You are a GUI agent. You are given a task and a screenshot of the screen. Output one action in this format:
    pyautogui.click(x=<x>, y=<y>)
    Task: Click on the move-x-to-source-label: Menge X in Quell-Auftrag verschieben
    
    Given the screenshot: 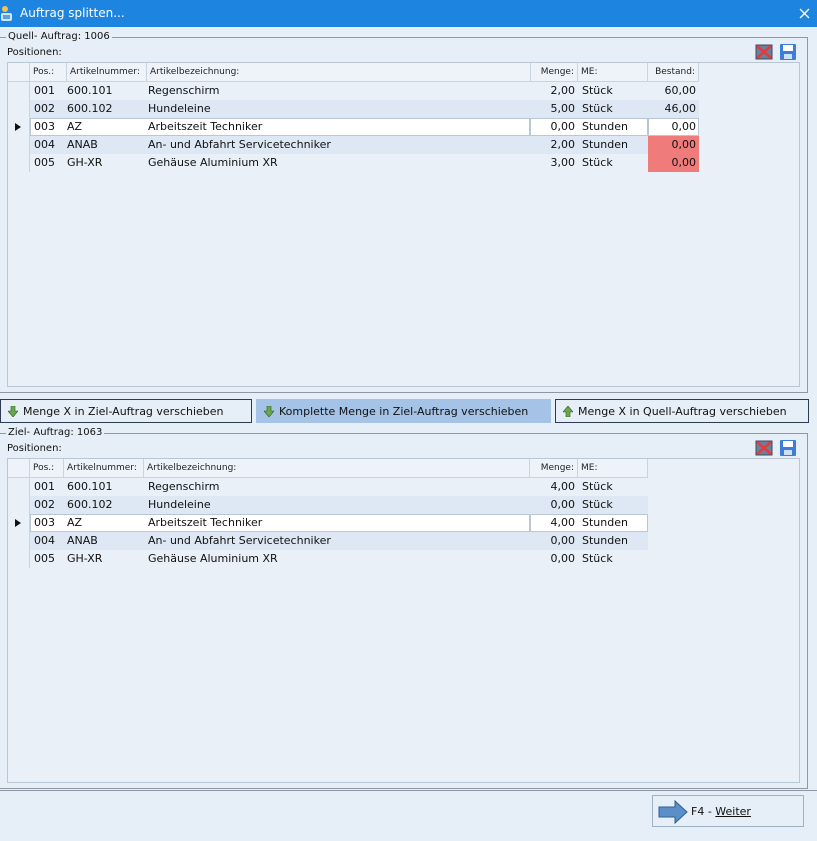 What is the action you would take?
    pyautogui.click(x=682, y=411)
    